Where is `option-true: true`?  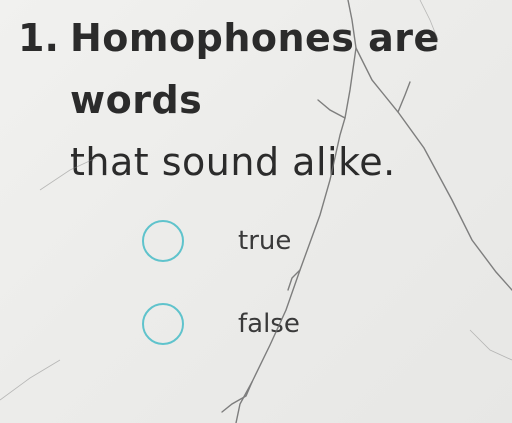 option-true: true is located at coordinates (216, 241).